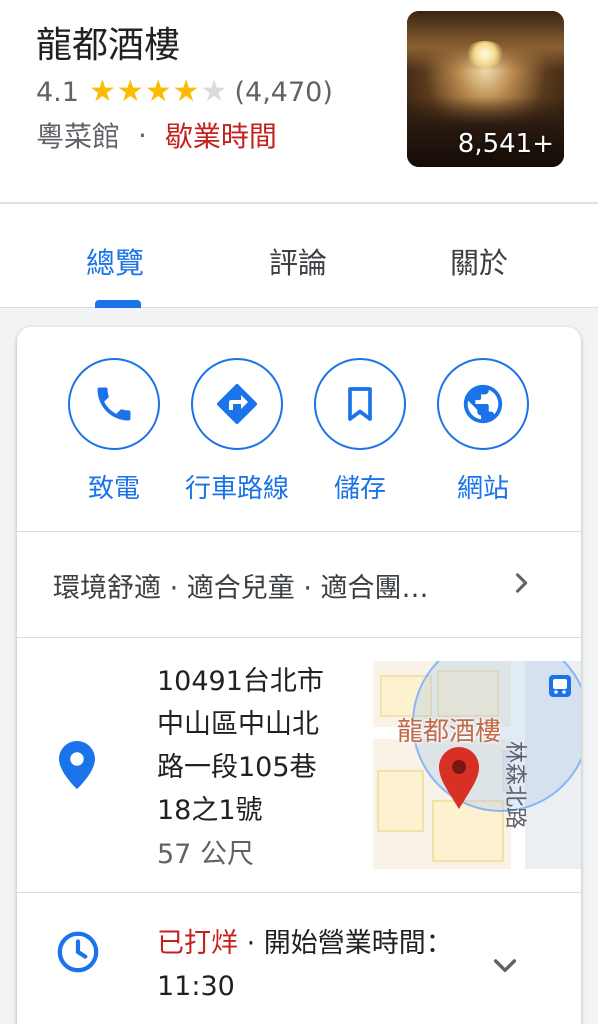 This screenshot has width=598, height=1024. Describe the element at coordinates (108, 45) in the screenshot. I see `place-title: 龍都酒樓` at that location.